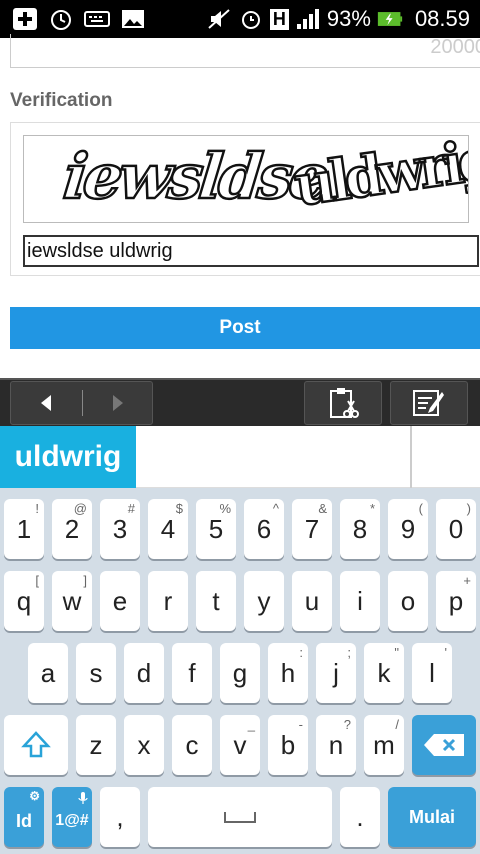  Describe the element at coordinates (100, 251) in the screenshot. I see `captcha-input-value: iewsldse uldwrig` at that location.